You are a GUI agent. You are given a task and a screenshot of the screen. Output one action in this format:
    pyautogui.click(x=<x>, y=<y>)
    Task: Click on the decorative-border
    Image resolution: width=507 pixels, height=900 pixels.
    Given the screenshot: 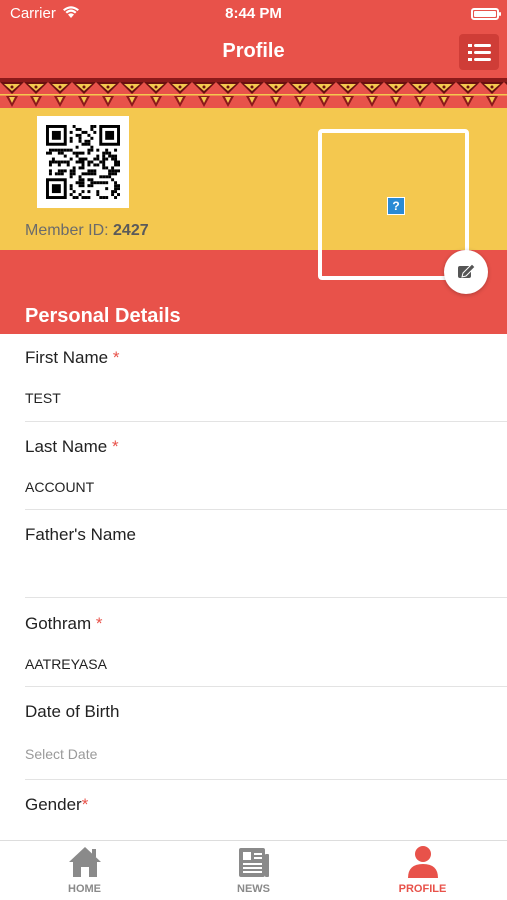 What is the action you would take?
    pyautogui.click(x=253, y=93)
    